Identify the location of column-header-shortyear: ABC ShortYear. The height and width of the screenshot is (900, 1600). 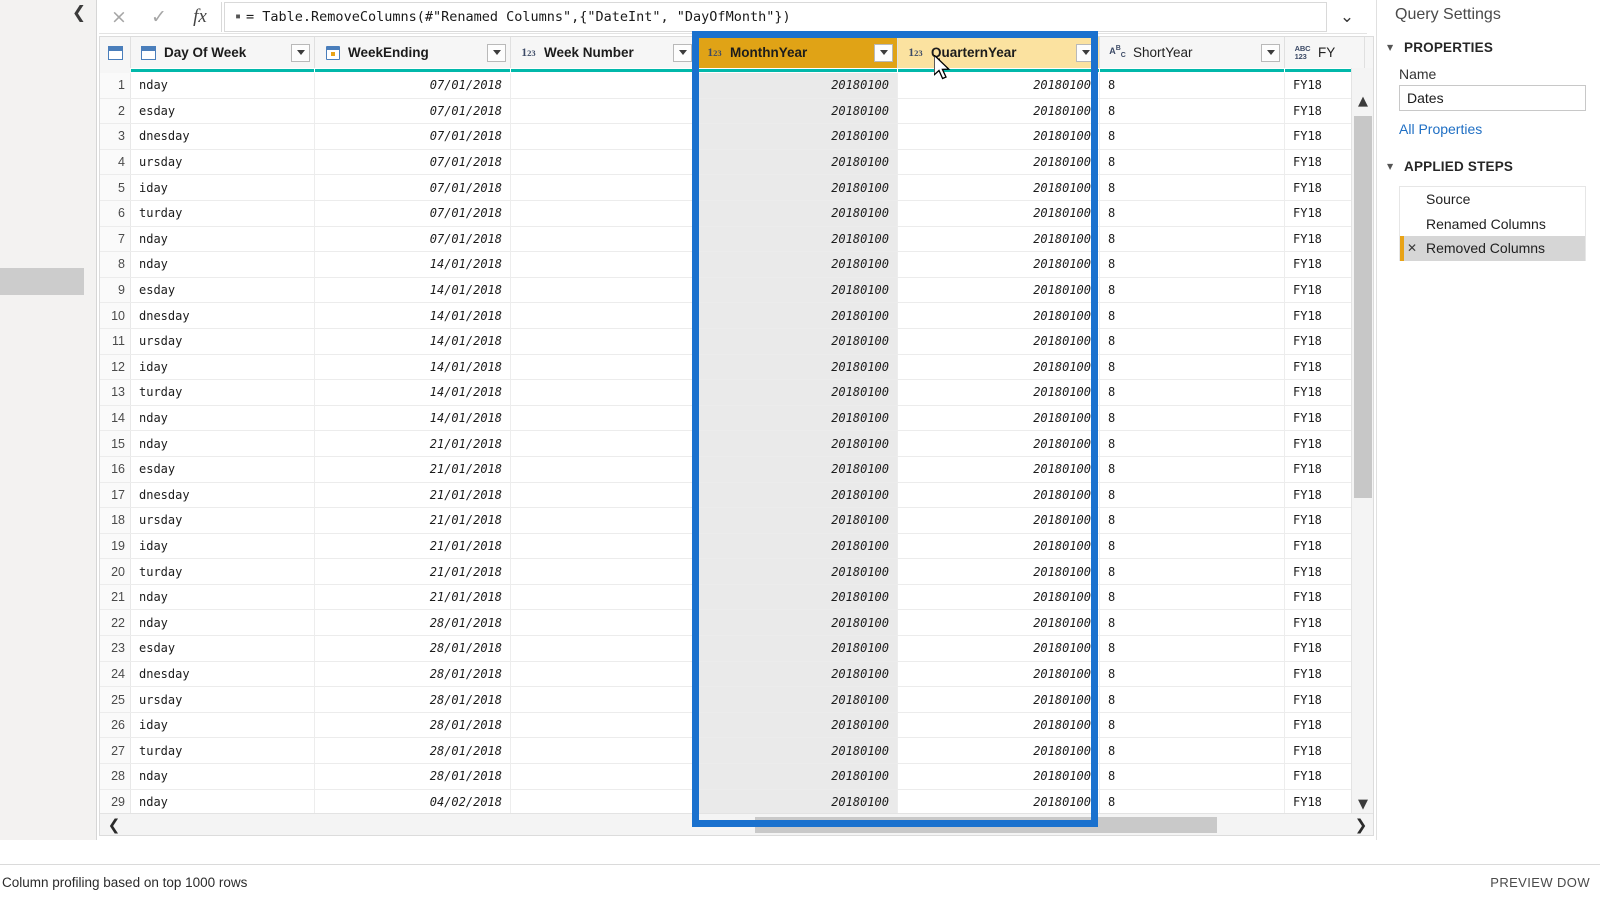
(1192, 52).